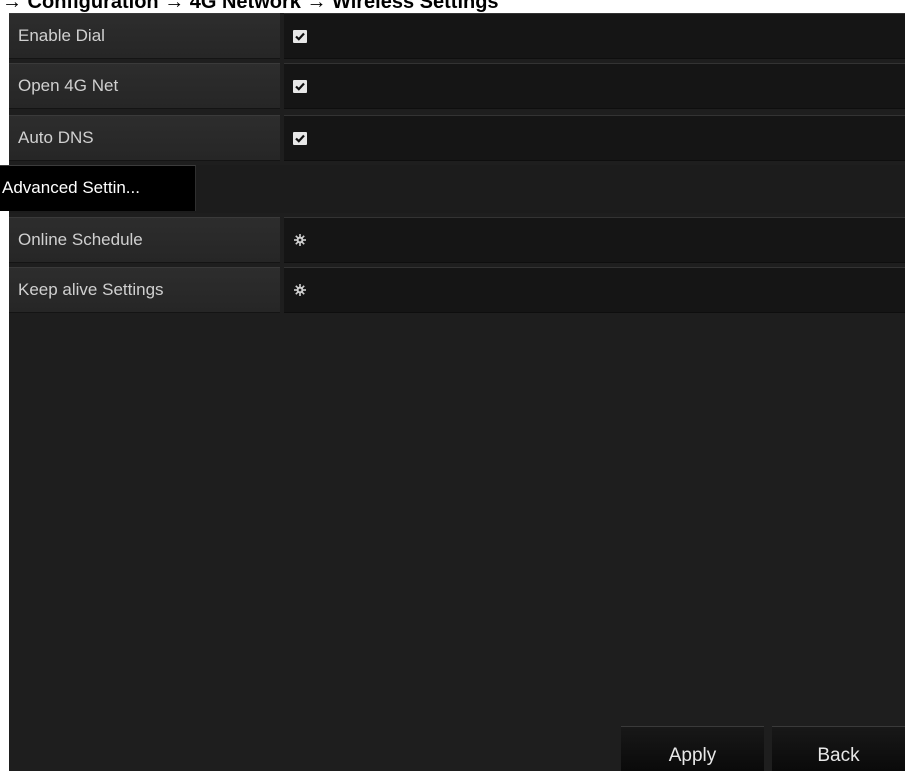  I want to click on open-4g-net-checkbox, so click(300, 86).